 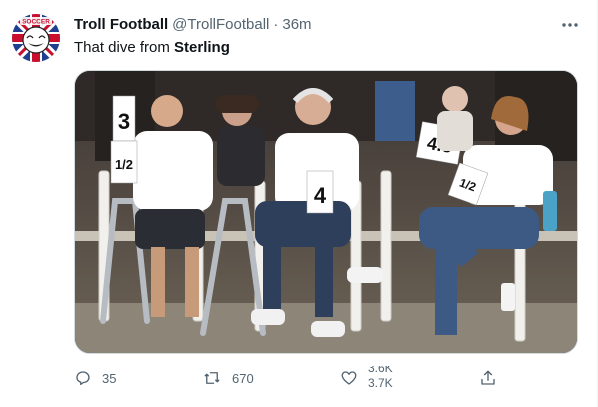 What do you see at coordinates (83, 378) in the screenshot?
I see `reply-icon` at bounding box center [83, 378].